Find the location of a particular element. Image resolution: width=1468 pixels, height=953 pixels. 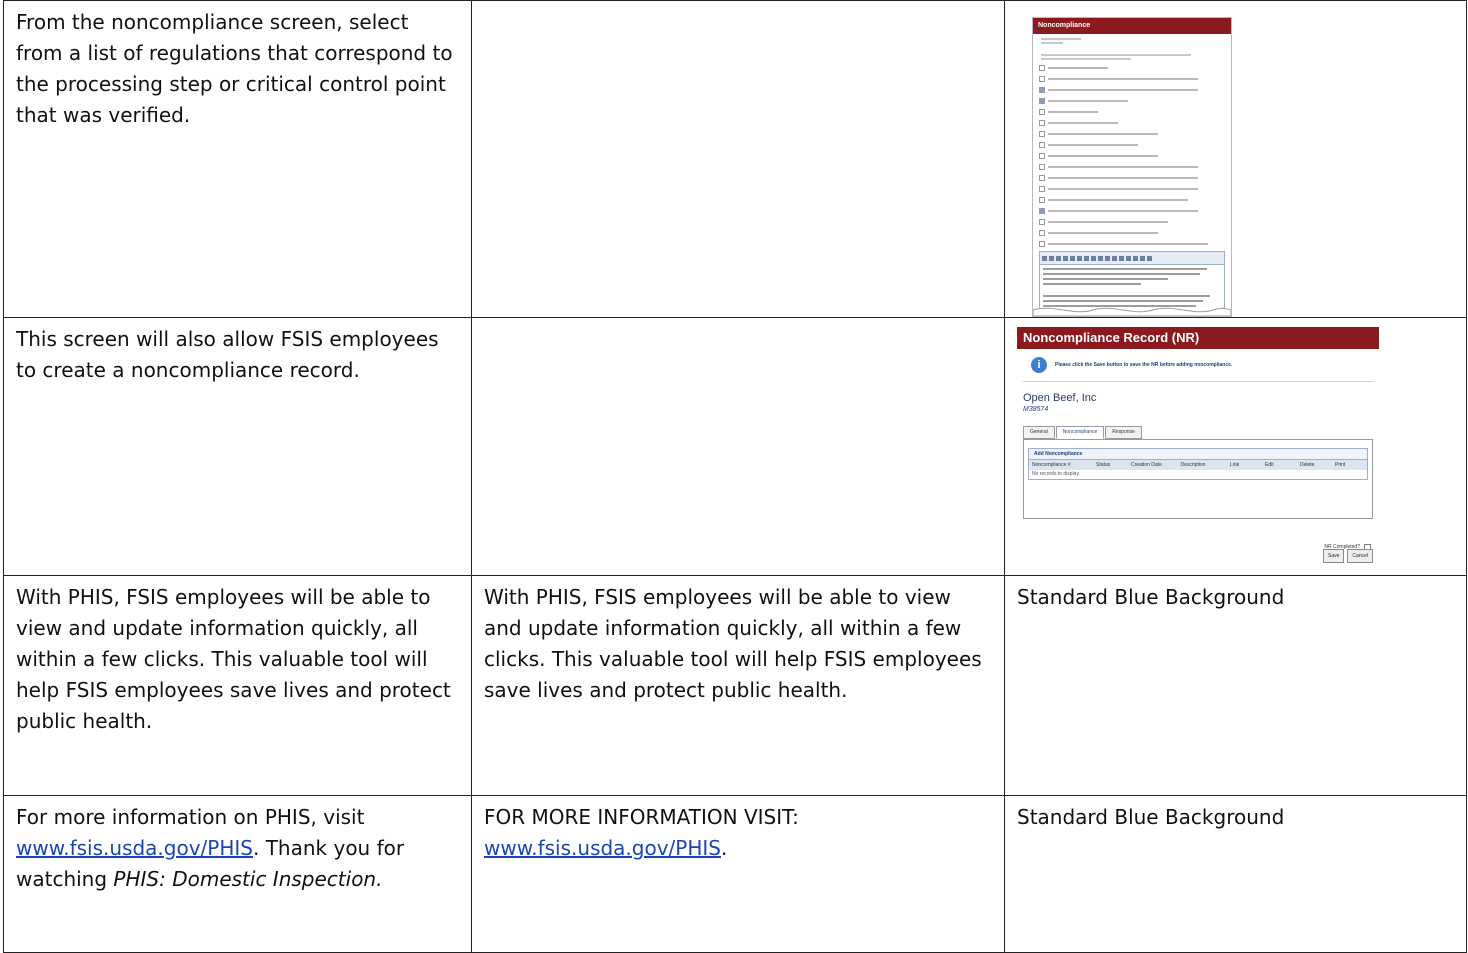

column-header: Link is located at coordinates (1235, 465).